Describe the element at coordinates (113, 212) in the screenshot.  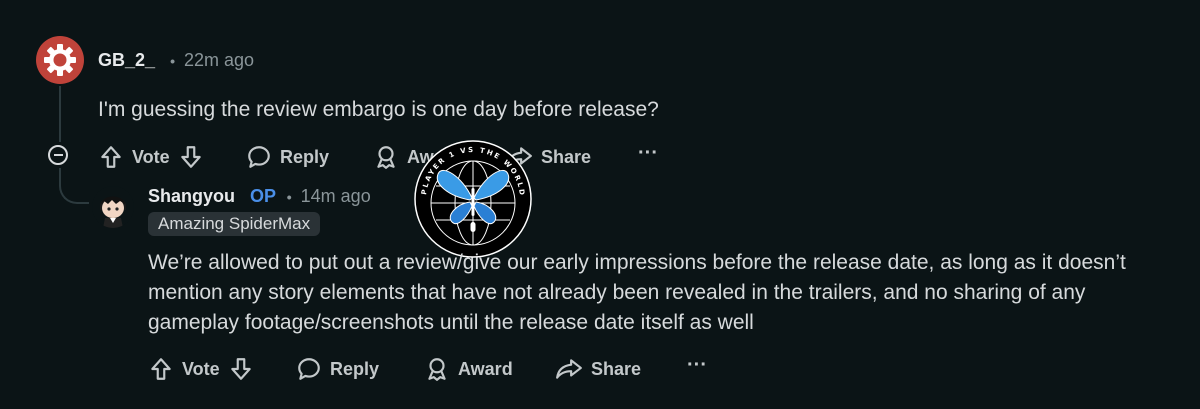
I see `chibi-character-avatar` at that location.